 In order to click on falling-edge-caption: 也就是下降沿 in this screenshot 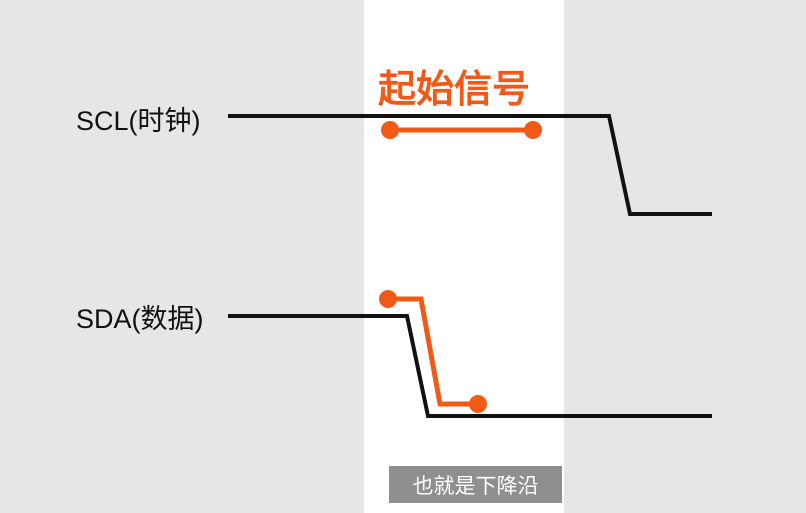, I will do `click(475, 484)`.